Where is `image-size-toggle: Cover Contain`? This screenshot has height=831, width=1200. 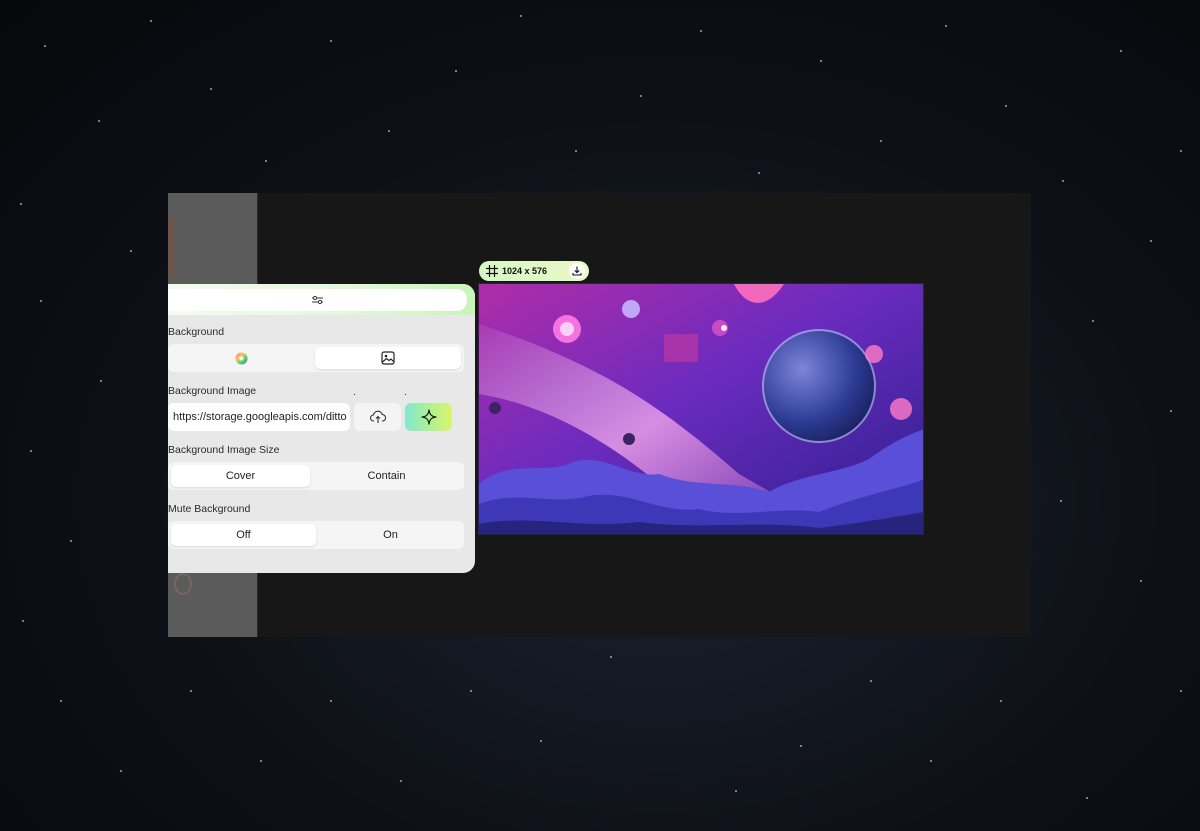 image-size-toggle: Cover Contain is located at coordinates (316, 476).